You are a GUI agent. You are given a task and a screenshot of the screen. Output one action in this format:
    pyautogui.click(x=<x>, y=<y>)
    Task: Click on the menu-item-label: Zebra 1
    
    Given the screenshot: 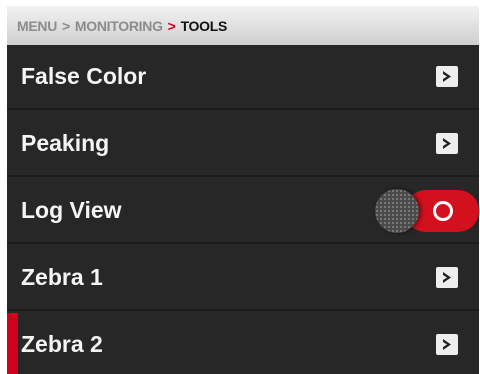 What is the action you would take?
    pyautogui.click(x=62, y=277)
    